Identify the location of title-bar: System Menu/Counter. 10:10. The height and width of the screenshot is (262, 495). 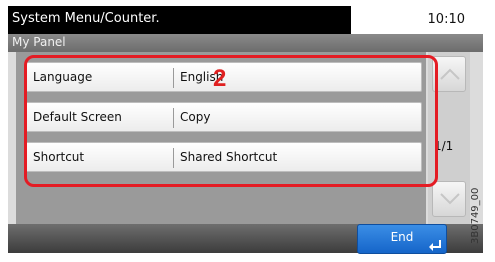
(245, 20).